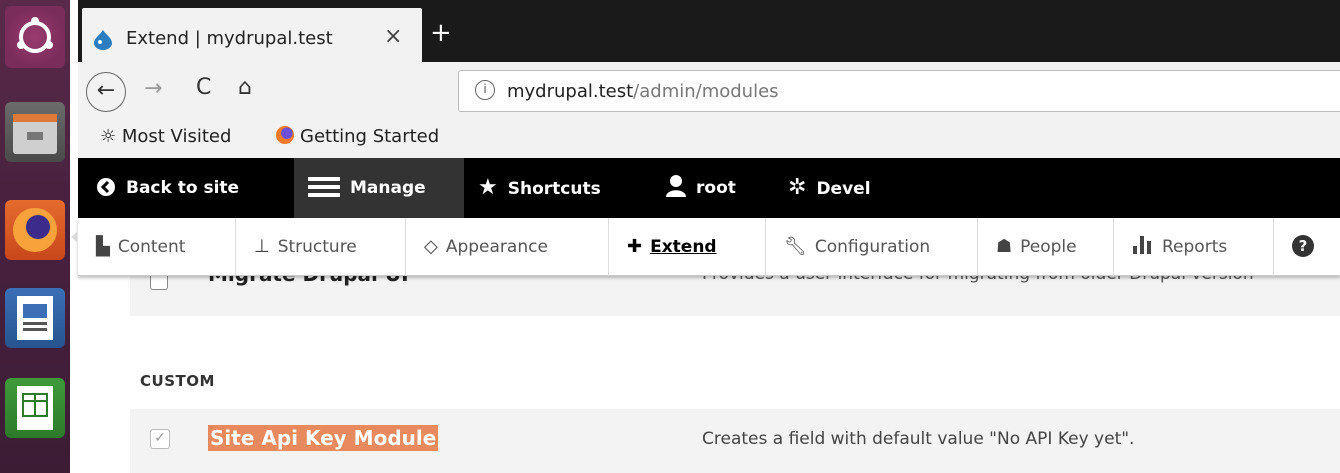  What do you see at coordinates (488, 187) in the screenshot?
I see `star-icon: ★` at bounding box center [488, 187].